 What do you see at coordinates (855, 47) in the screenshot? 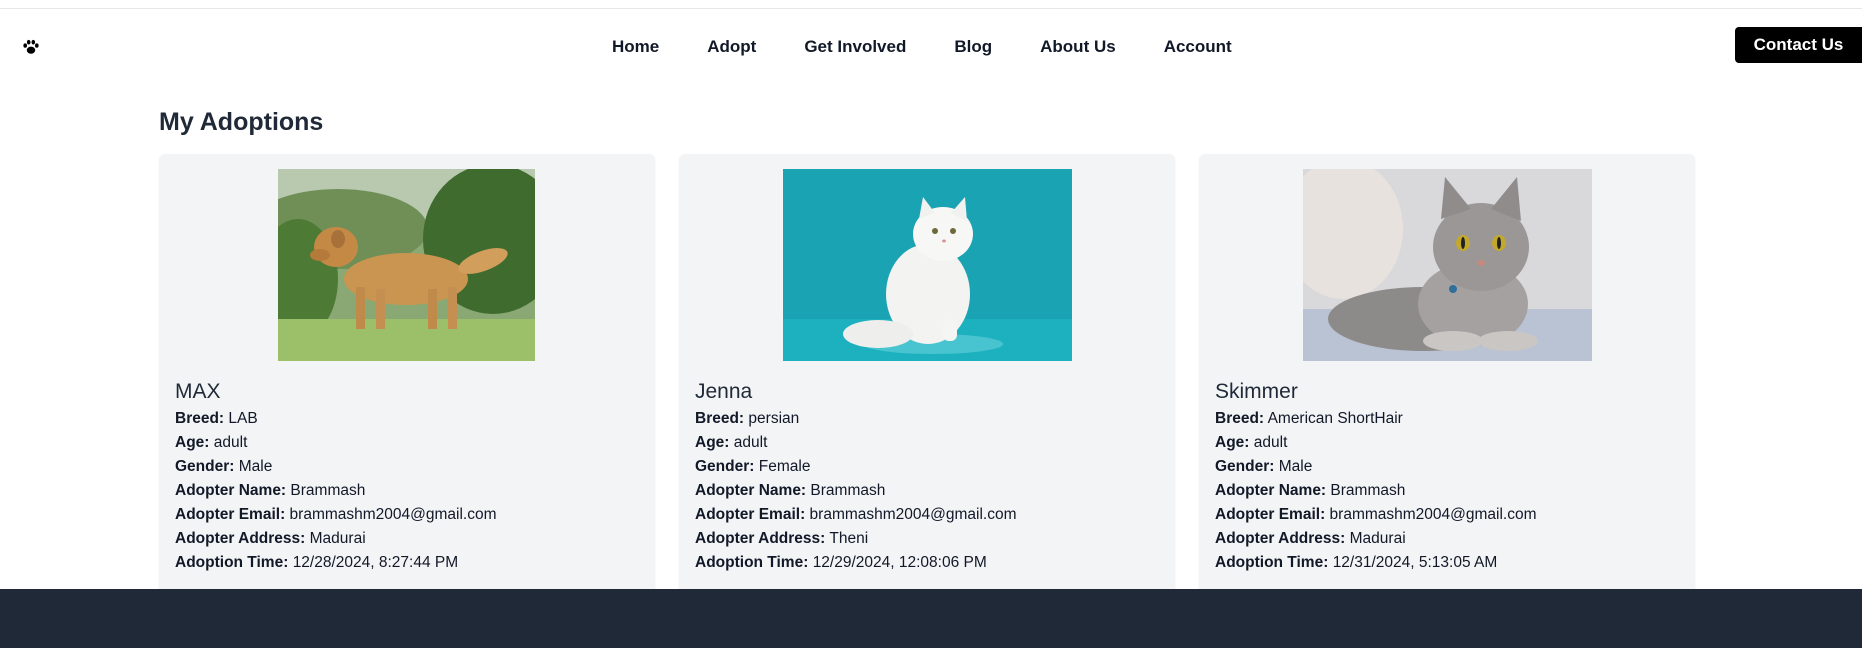
I see `nav-link-get-involved: Get Involved` at bounding box center [855, 47].